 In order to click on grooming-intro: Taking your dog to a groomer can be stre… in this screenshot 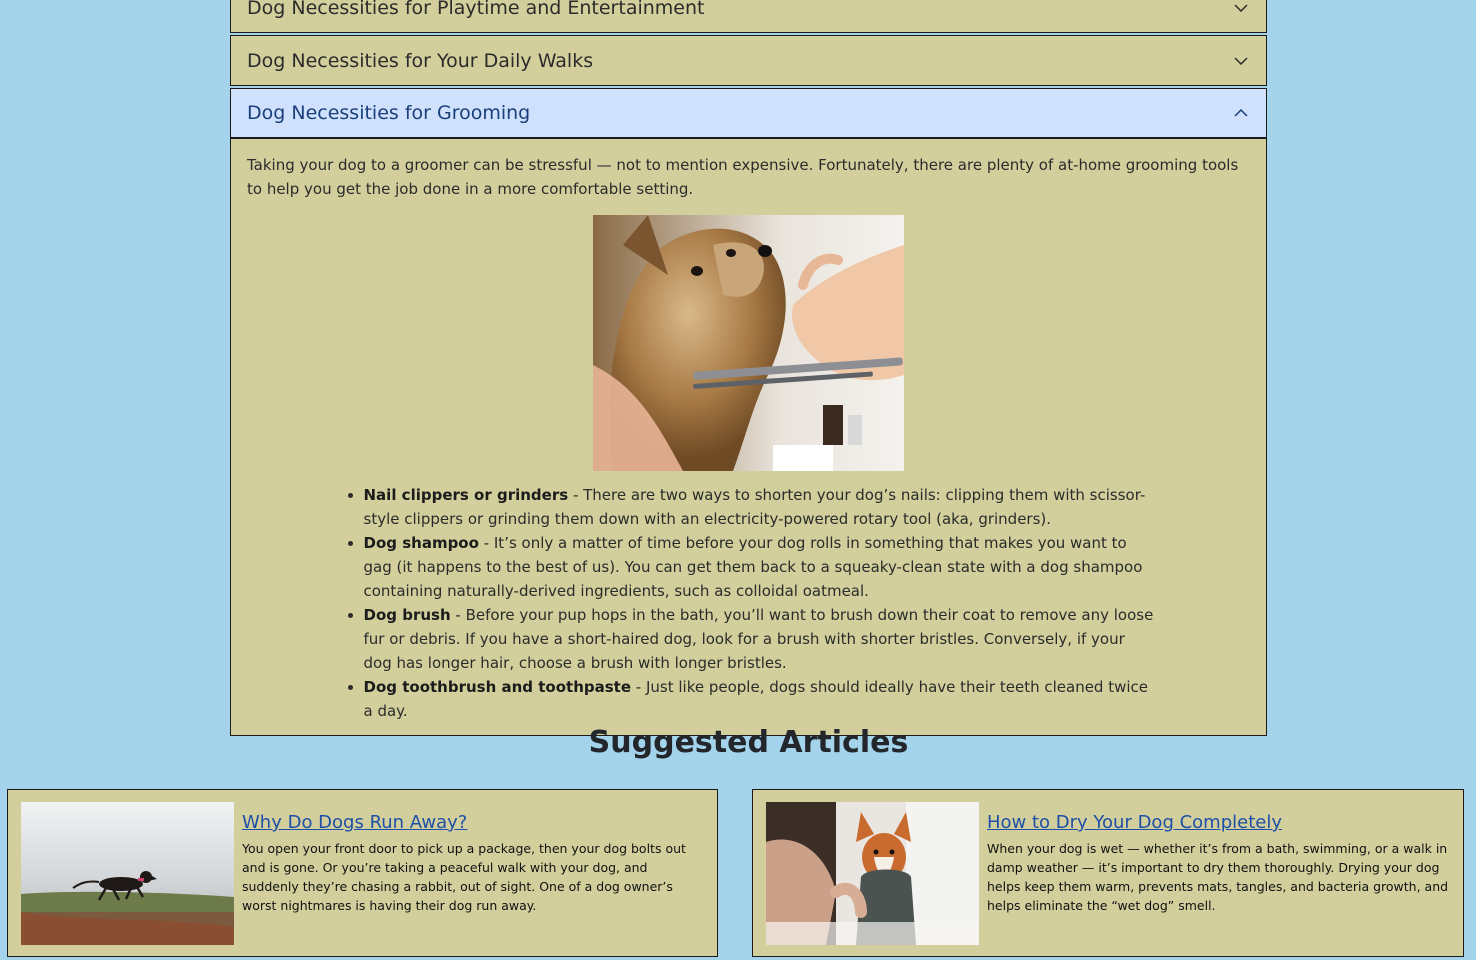, I will do `click(743, 177)`.